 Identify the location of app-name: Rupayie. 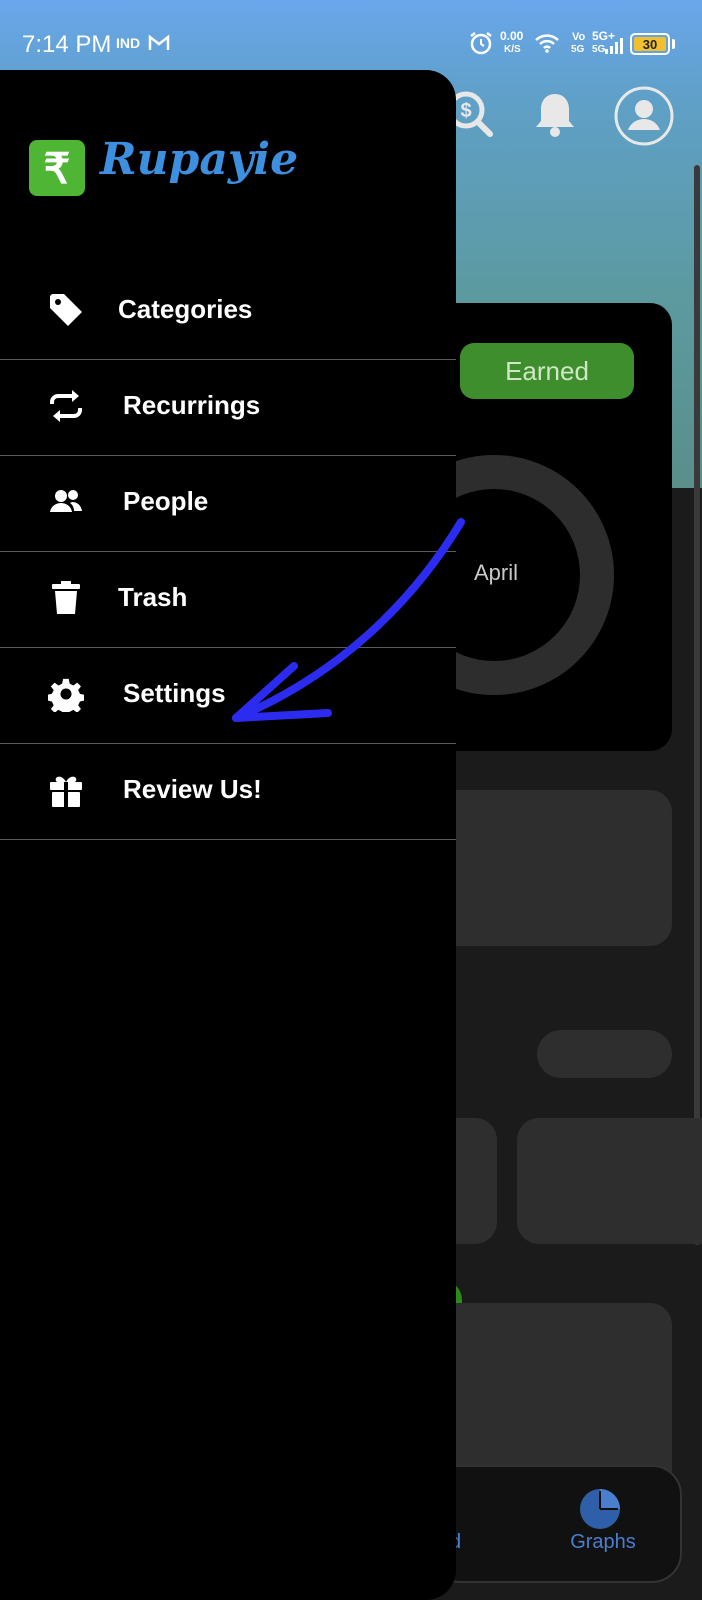
(199, 159).